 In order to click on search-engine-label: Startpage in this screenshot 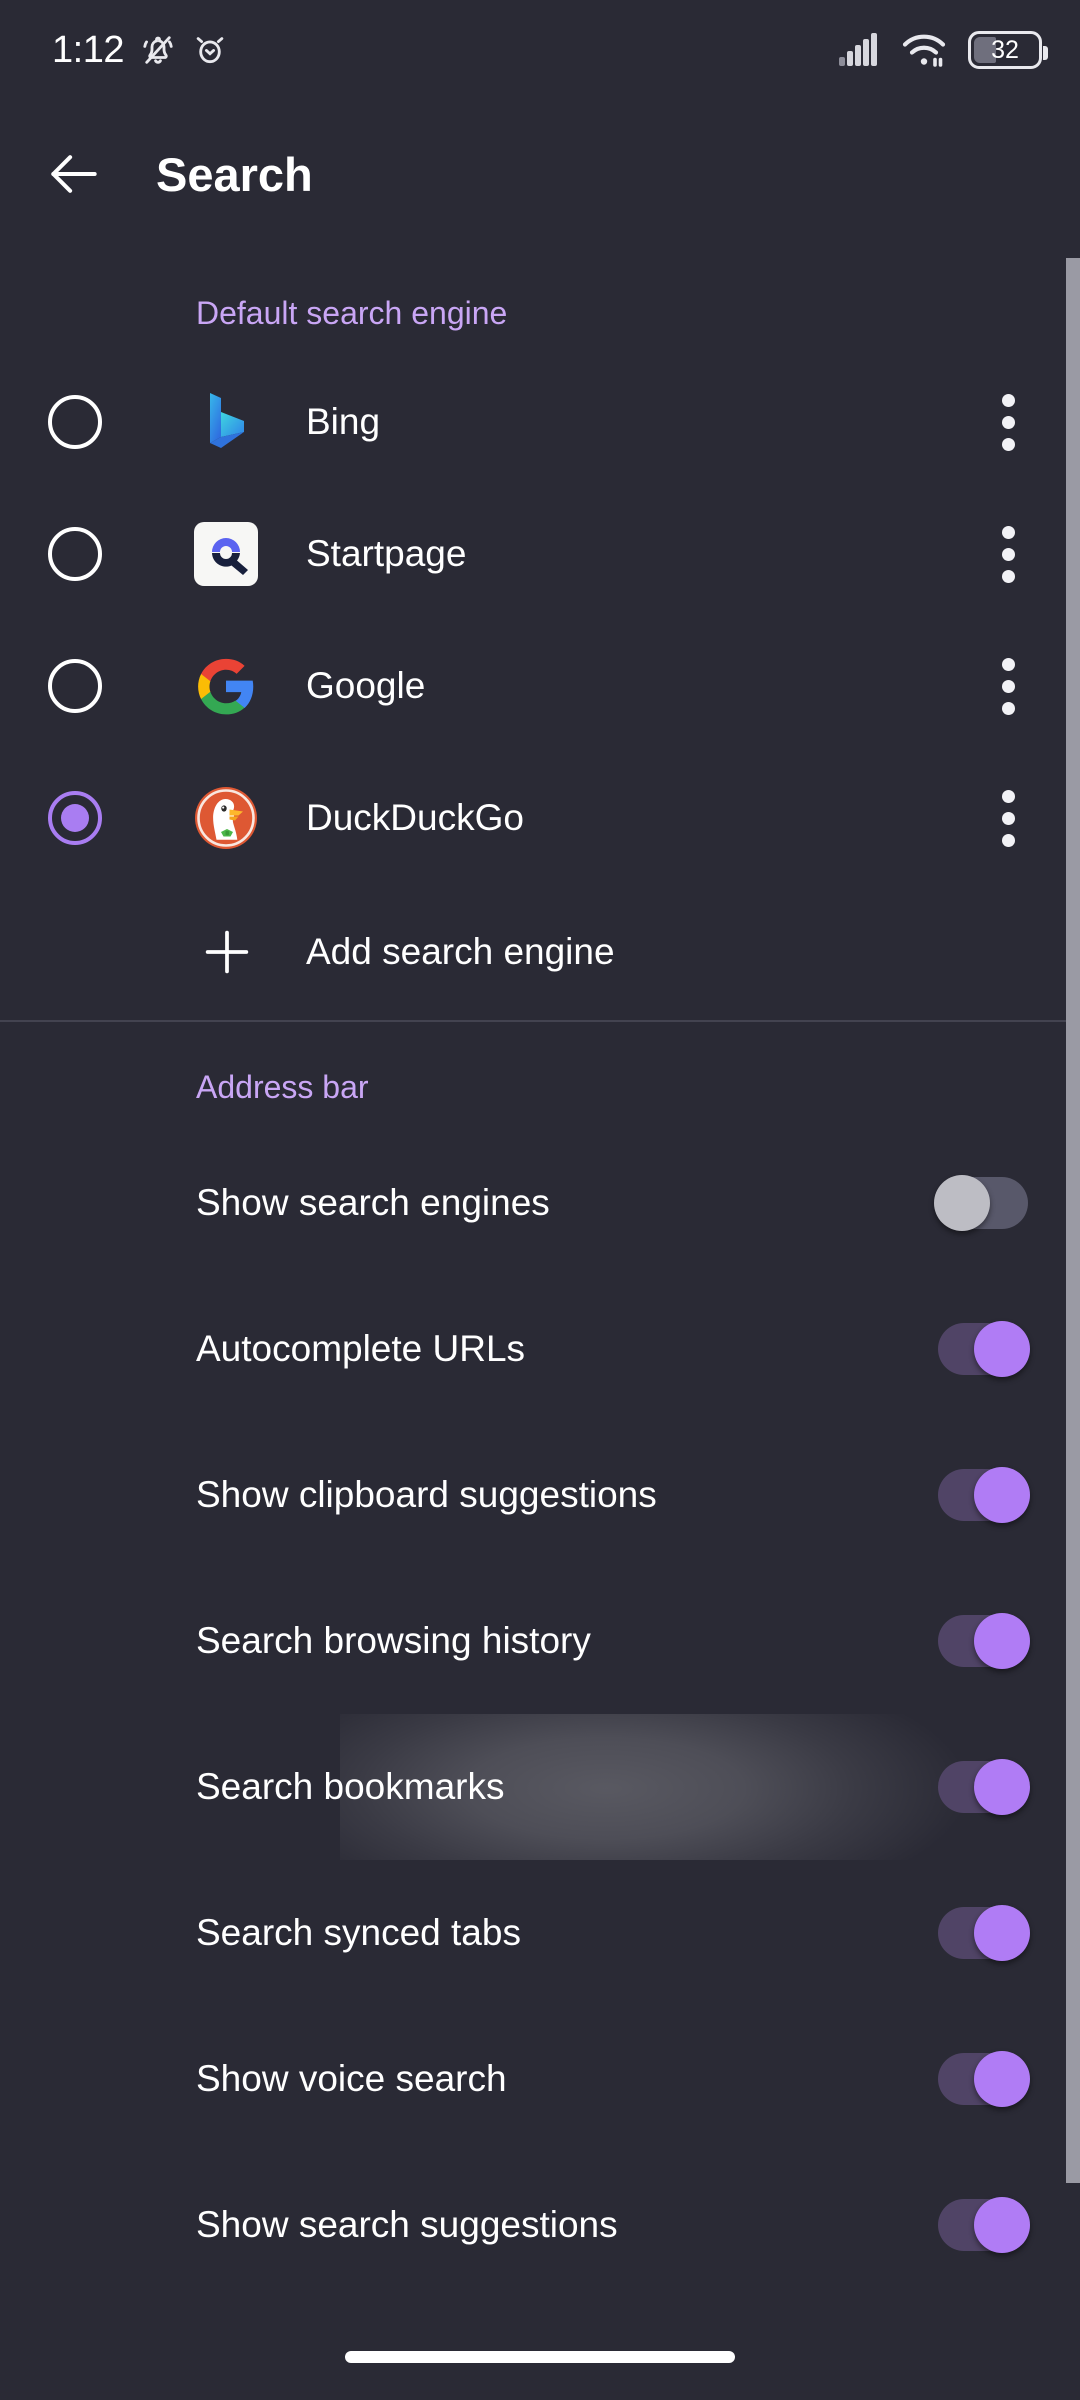, I will do `click(386, 553)`.